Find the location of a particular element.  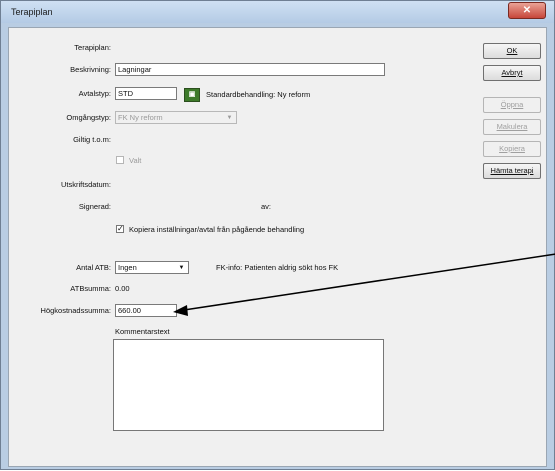

annotation-arrow is located at coordinates (364, 284).